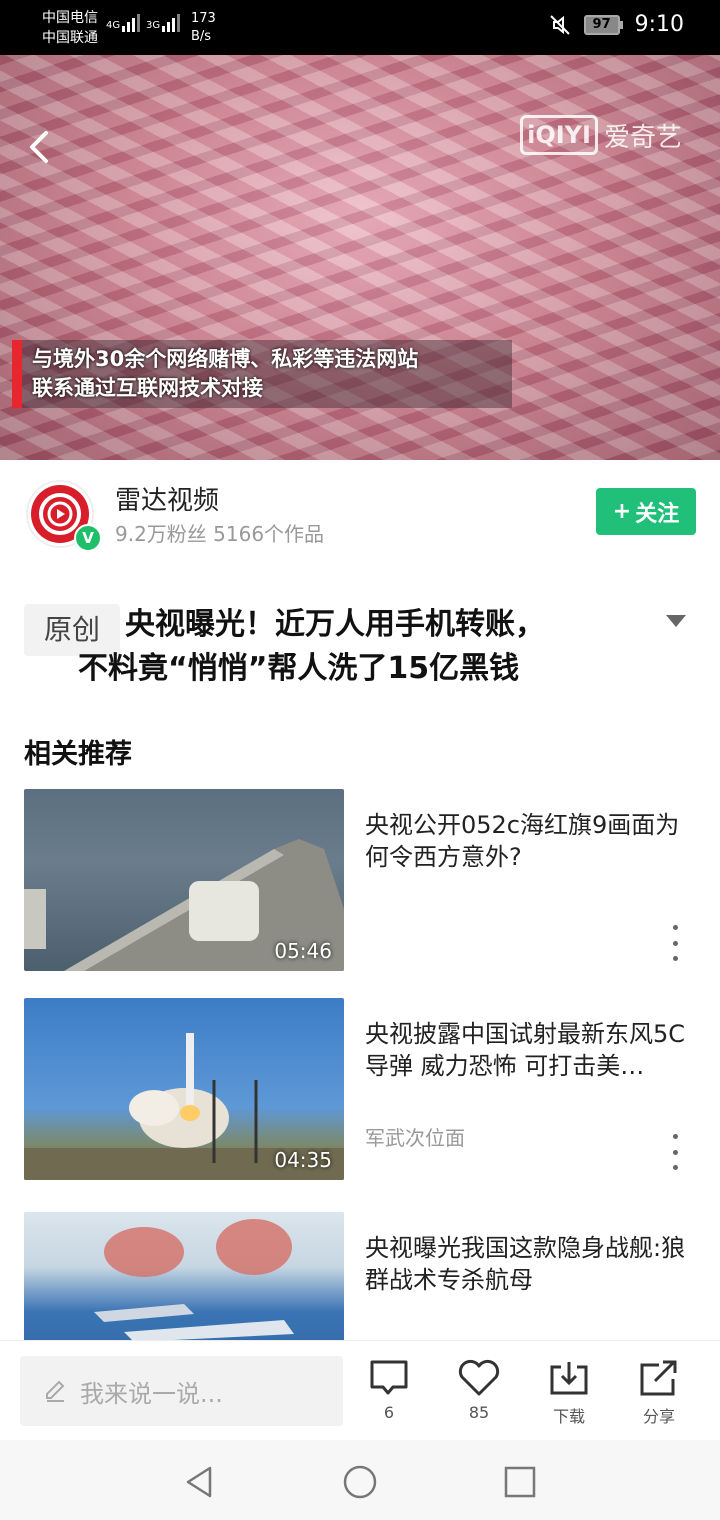 This screenshot has width=720, height=1520. What do you see at coordinates (113, 25) in the screenshot?
I see `network-type-1: 4G` at bounding box center [113, 25].